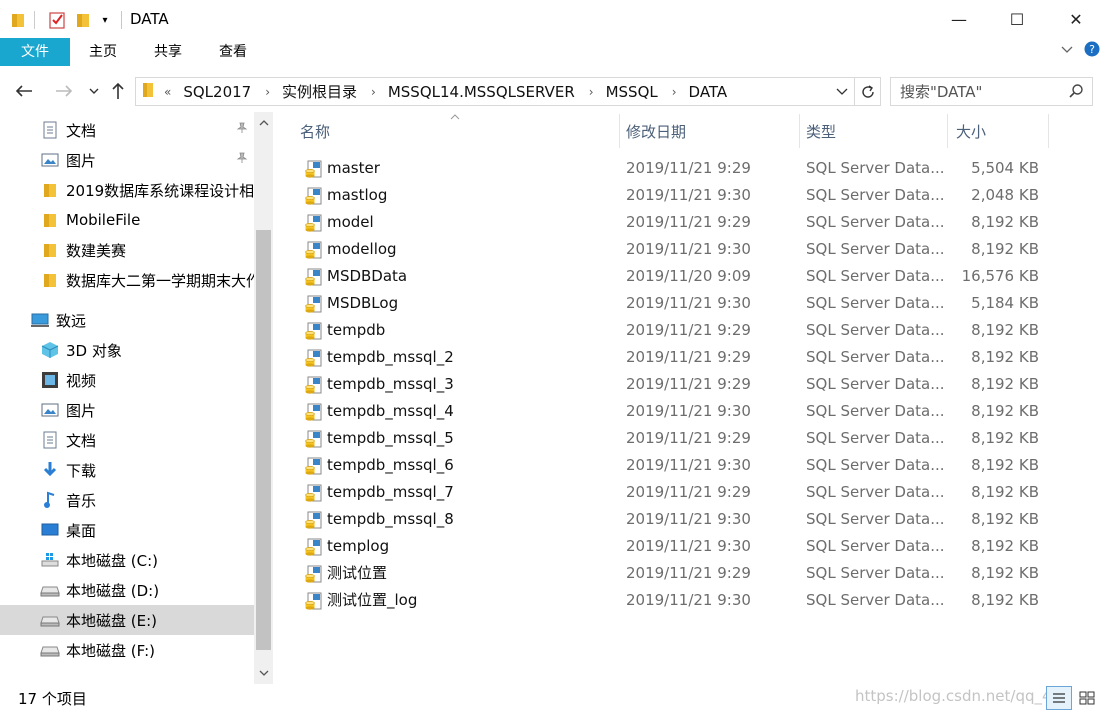  I want to click on properties-check-icon, so click(57, 20).